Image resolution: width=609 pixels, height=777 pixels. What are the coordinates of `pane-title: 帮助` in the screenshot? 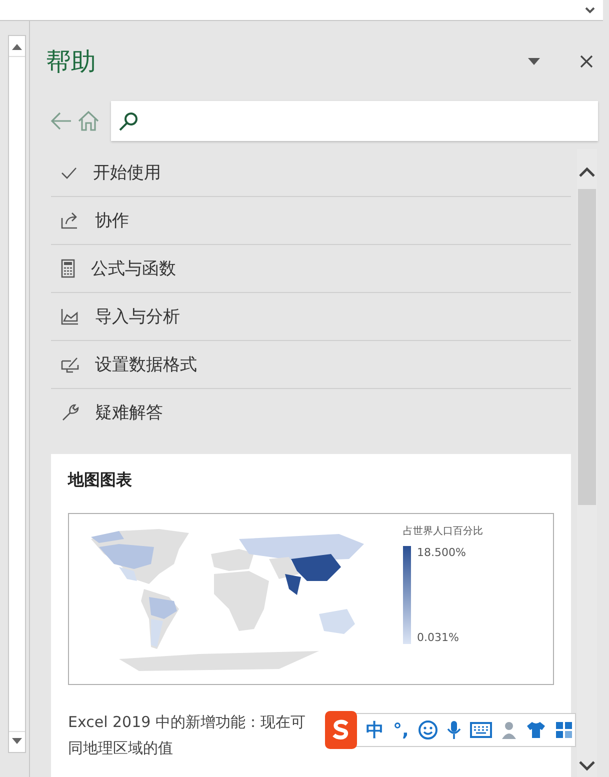 It's located at (71, 62).